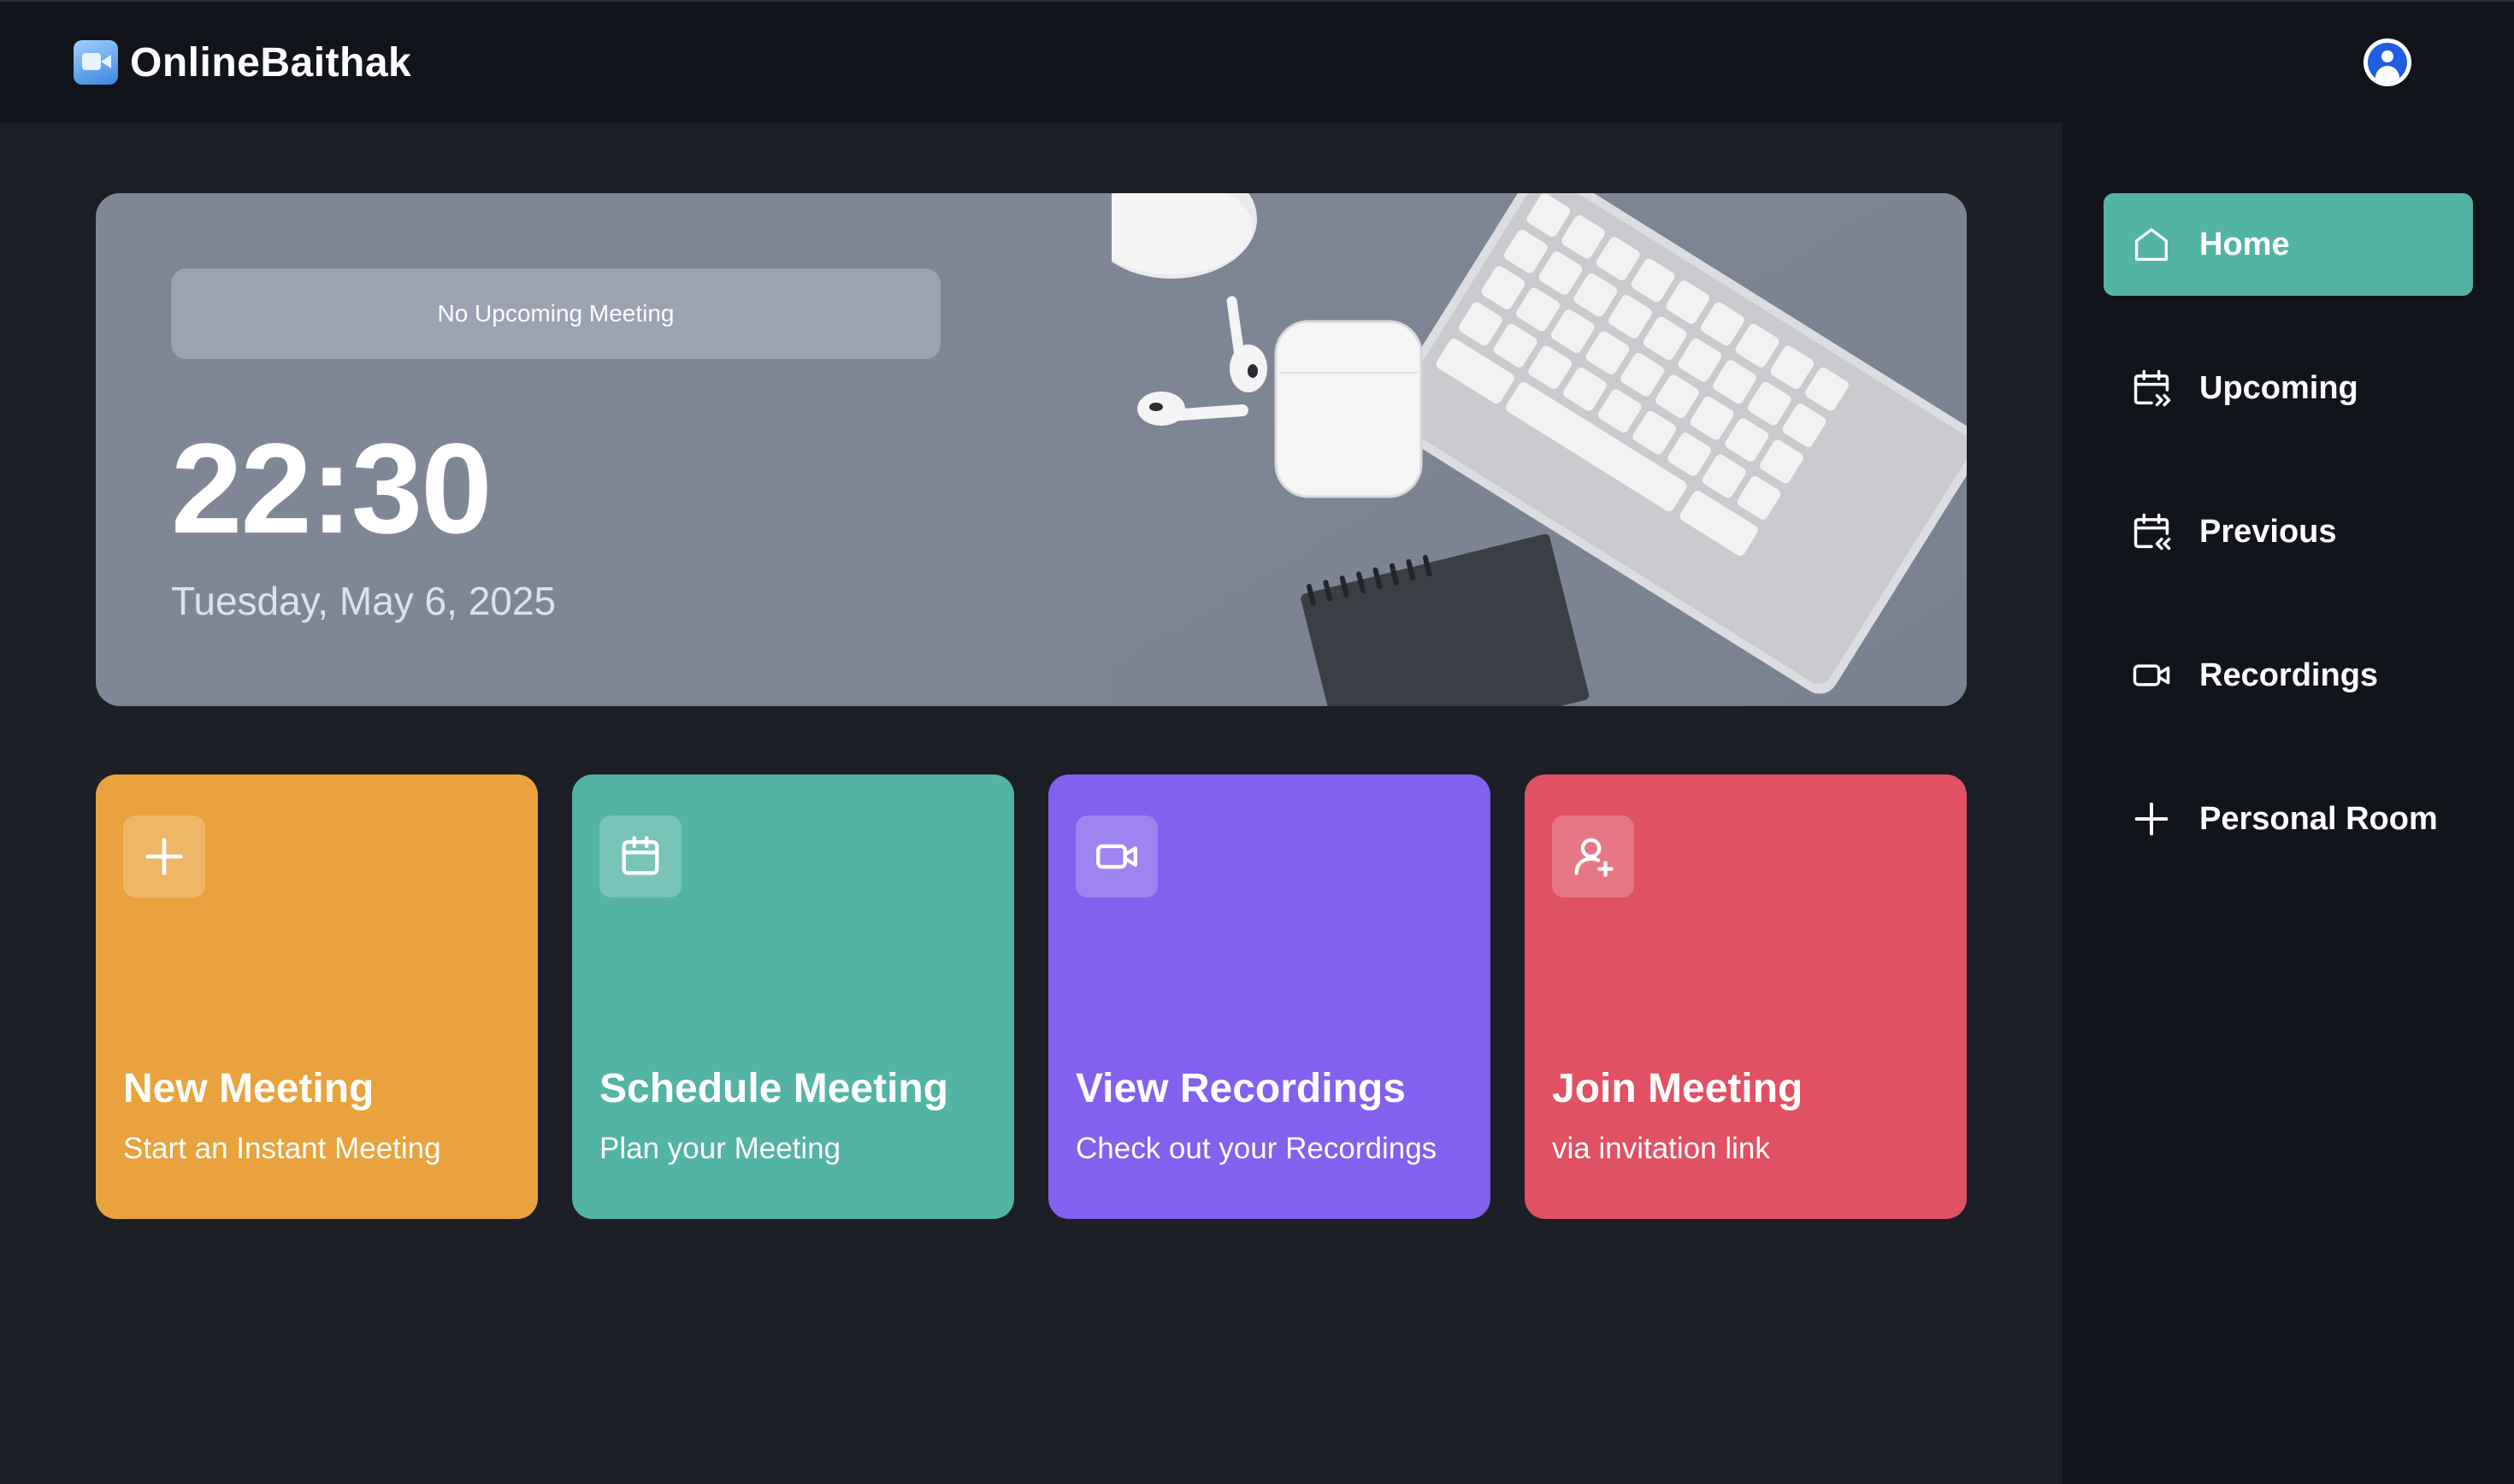  What do you see at coordinates (1257, 1148) in the screenshot?
I see `card-subtitle: Check out your Recordings` at bounding box center [1257, 1148].